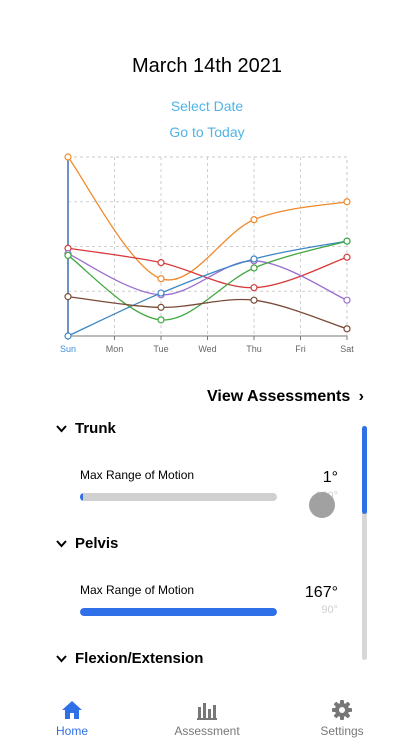 Image resolution: width=414 pixels, height=738 pixels. What do you see at coordinates (97, 543) in the screenshot?
I see `section-title: Pelvis` at bounding box center [97, 543].